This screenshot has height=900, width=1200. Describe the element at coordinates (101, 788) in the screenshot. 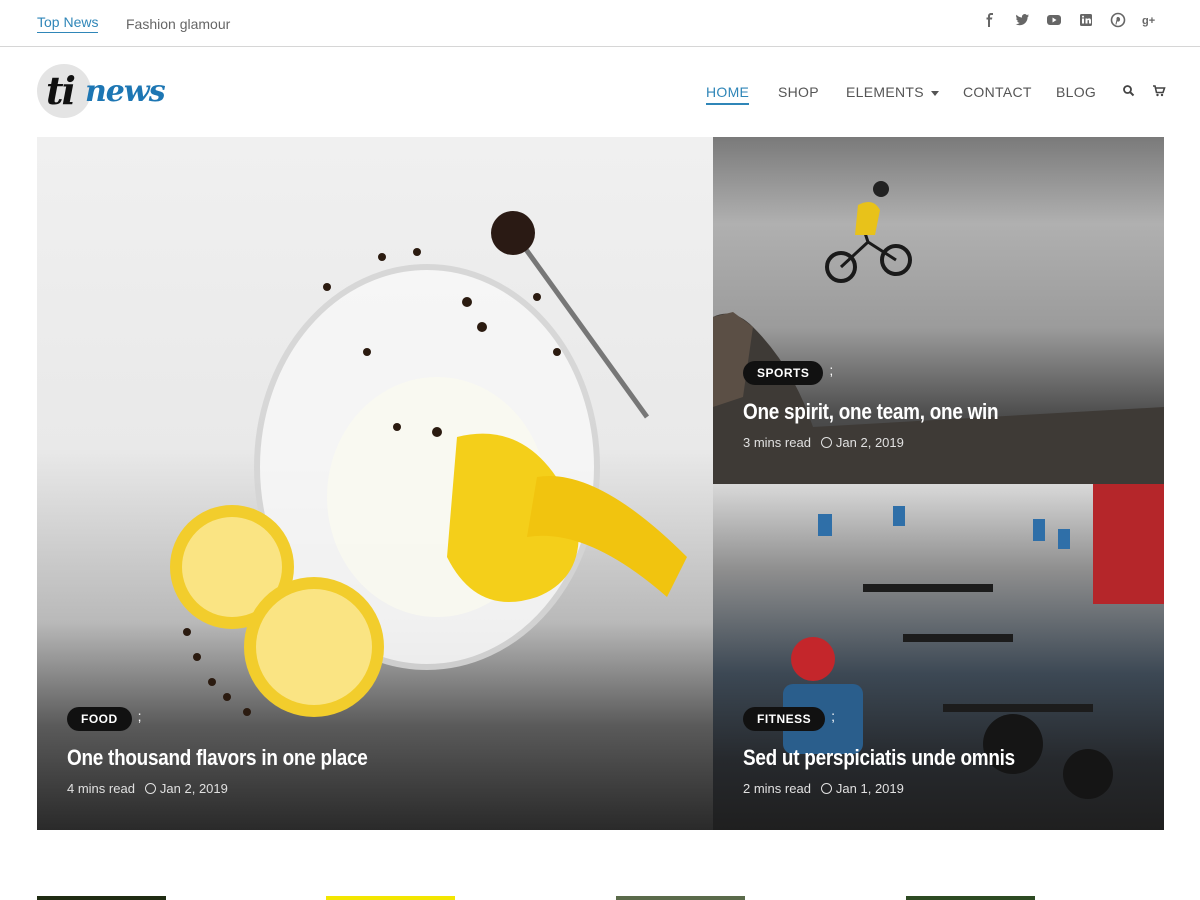

I see `read-time: 4 mins read` at that location.